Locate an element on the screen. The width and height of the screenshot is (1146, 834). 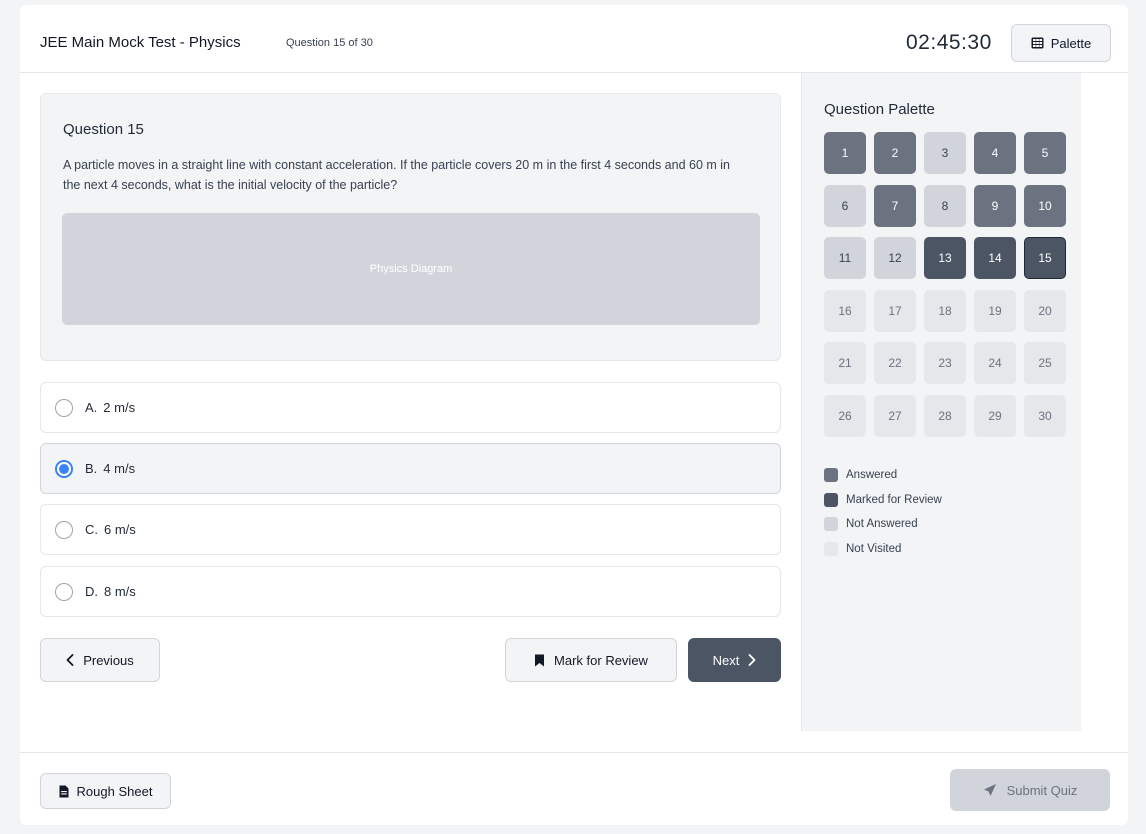
palette-cell-20: 20 is located at coordinates (1045, 310).